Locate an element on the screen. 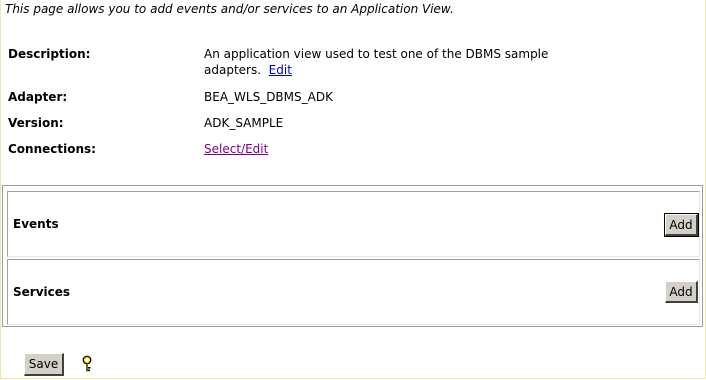 The width and height of the screenshot is (706, 380). help-key-icon-graphic is located at coordinates (87, 363).